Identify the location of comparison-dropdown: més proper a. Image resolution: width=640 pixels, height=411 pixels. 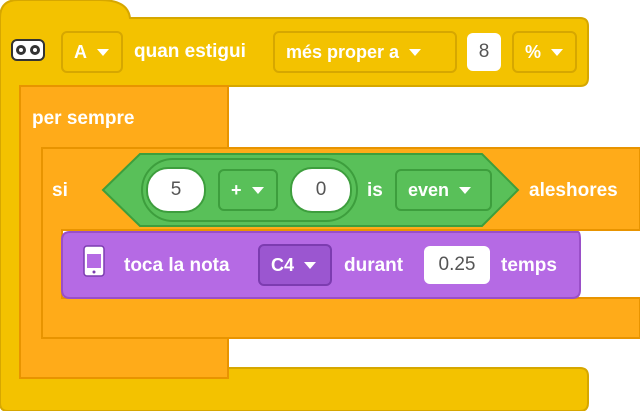
(365, 52).